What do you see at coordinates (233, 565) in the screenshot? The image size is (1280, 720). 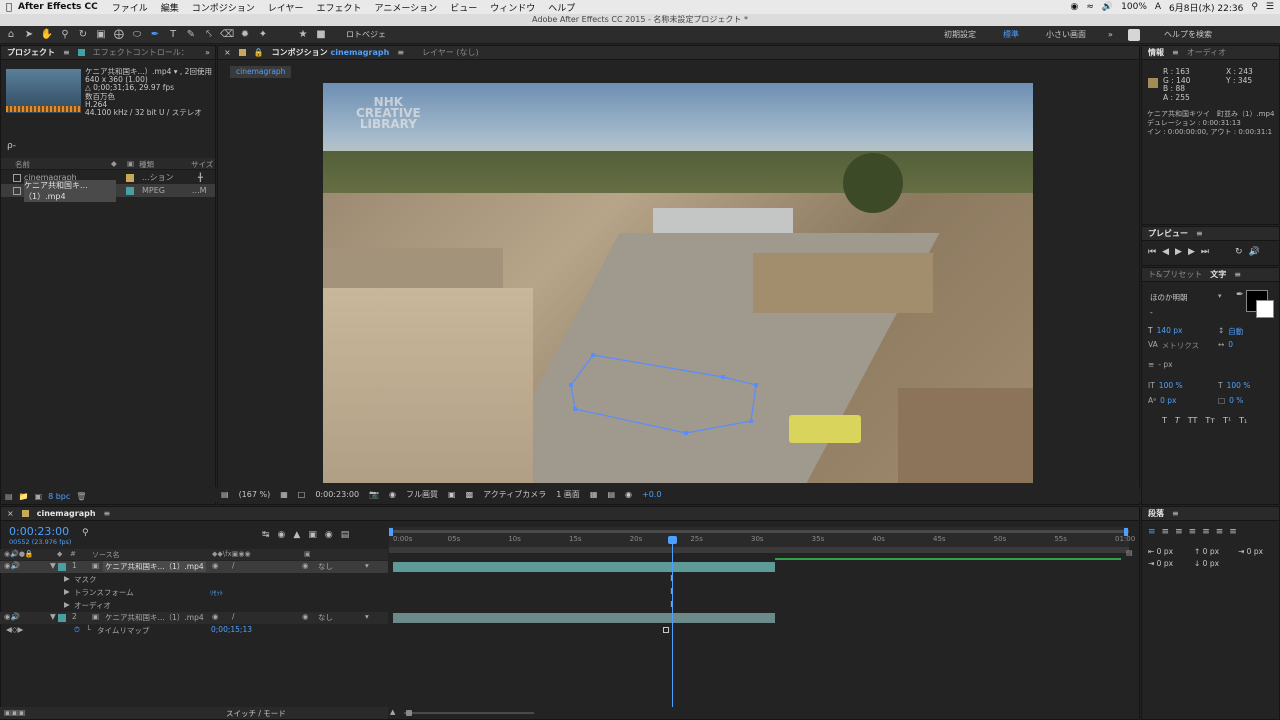 I see `quality-switch-icon: /` at bounding box center [233, 565].